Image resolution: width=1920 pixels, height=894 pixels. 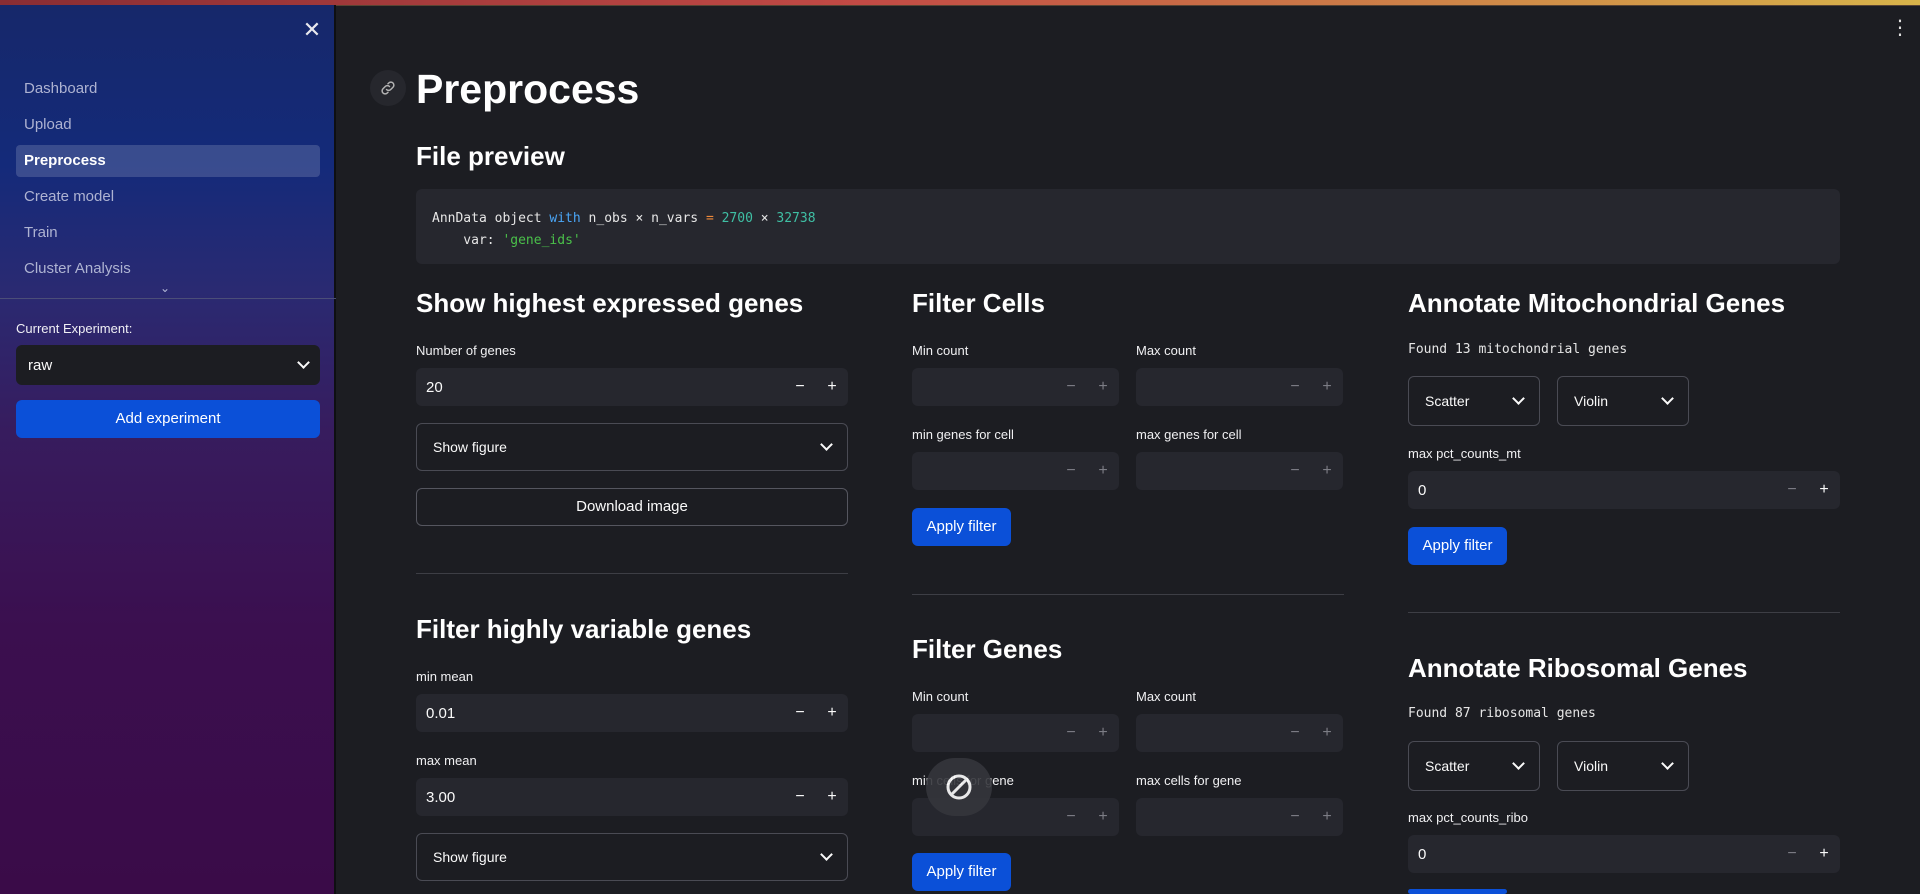 What do you see at coordinates (1900, 28) in the screenshot?
I see `kebab-menu-icon: ⋮` at bounding box center [1900, 28].